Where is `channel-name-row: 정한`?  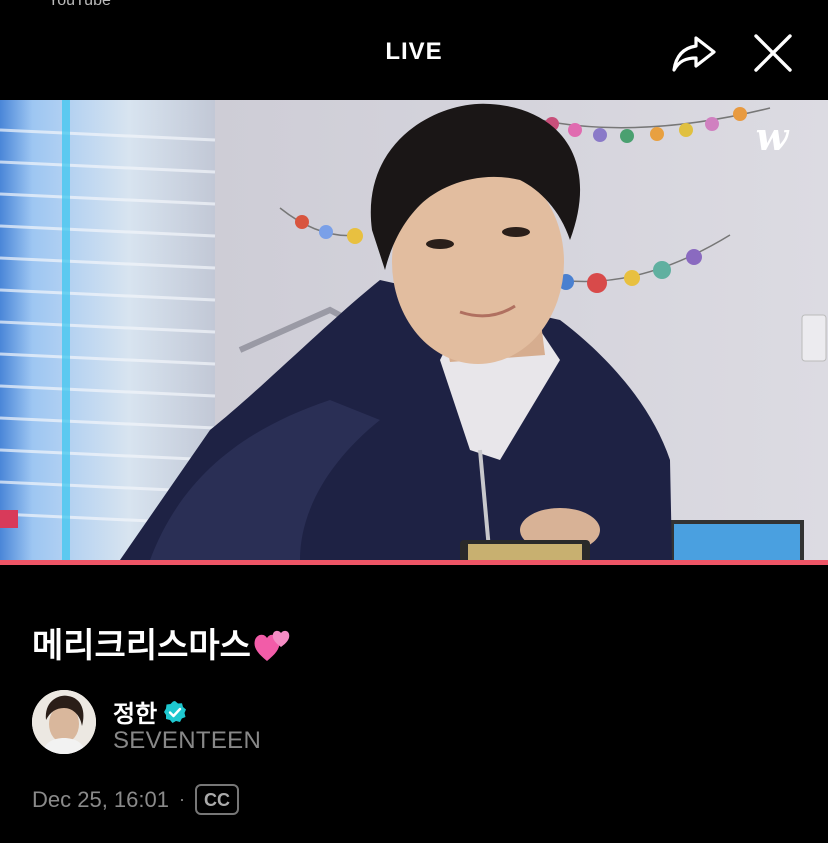
channel-name-row: 정한 is located at coordinates (150, 711).